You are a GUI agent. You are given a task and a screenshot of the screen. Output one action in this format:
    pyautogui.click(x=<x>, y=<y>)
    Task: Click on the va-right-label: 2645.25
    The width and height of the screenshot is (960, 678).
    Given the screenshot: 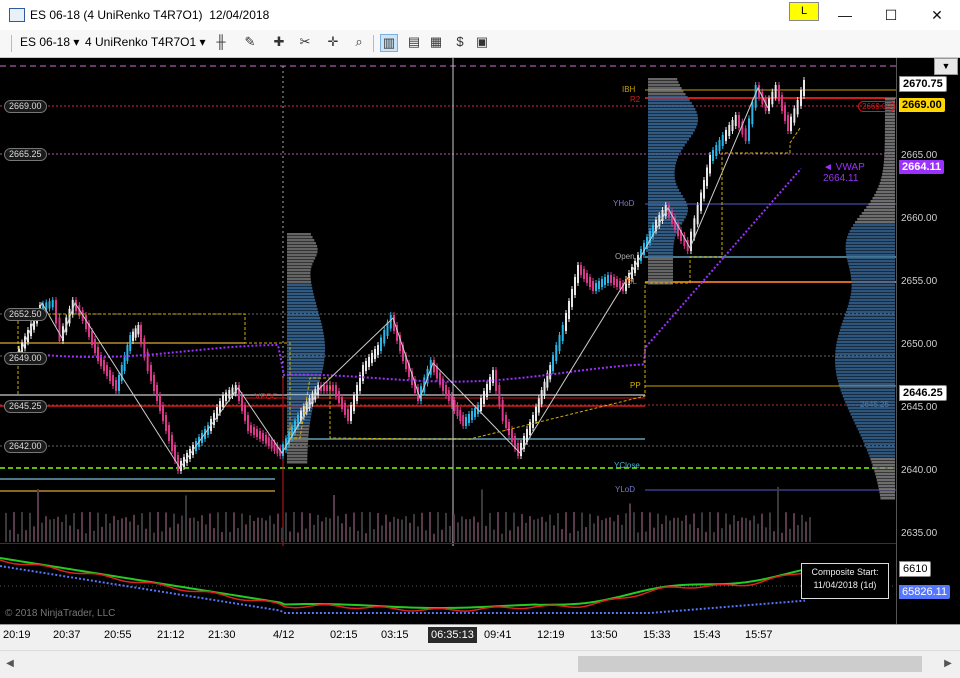 What is the action you would take?
    pyautogui.click(x=874, y=404)
    